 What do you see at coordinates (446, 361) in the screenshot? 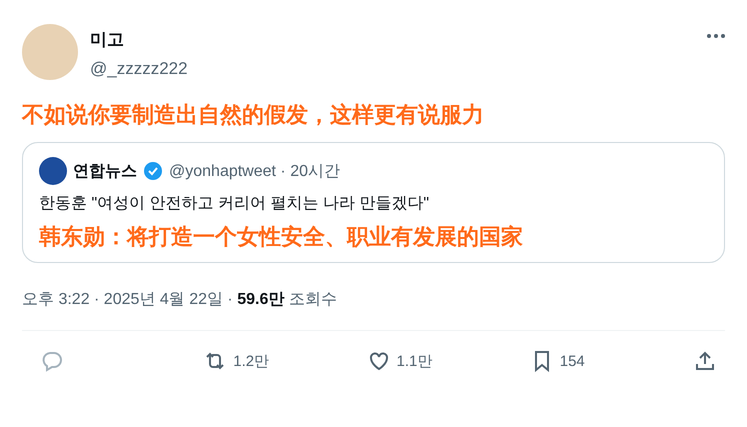
I see `like-button: 1.1만` at bounding box center [446, 361].